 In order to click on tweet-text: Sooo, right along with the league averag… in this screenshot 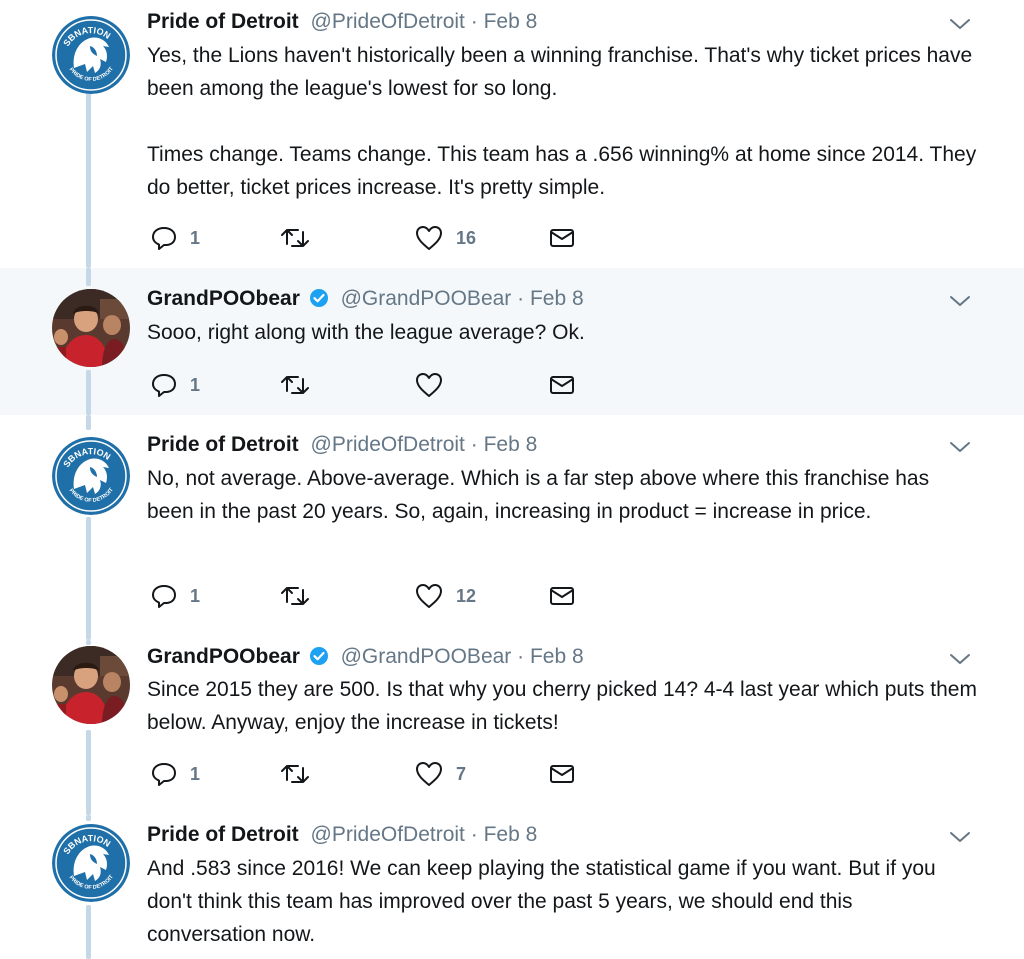, I will do `click(562, 332)`.